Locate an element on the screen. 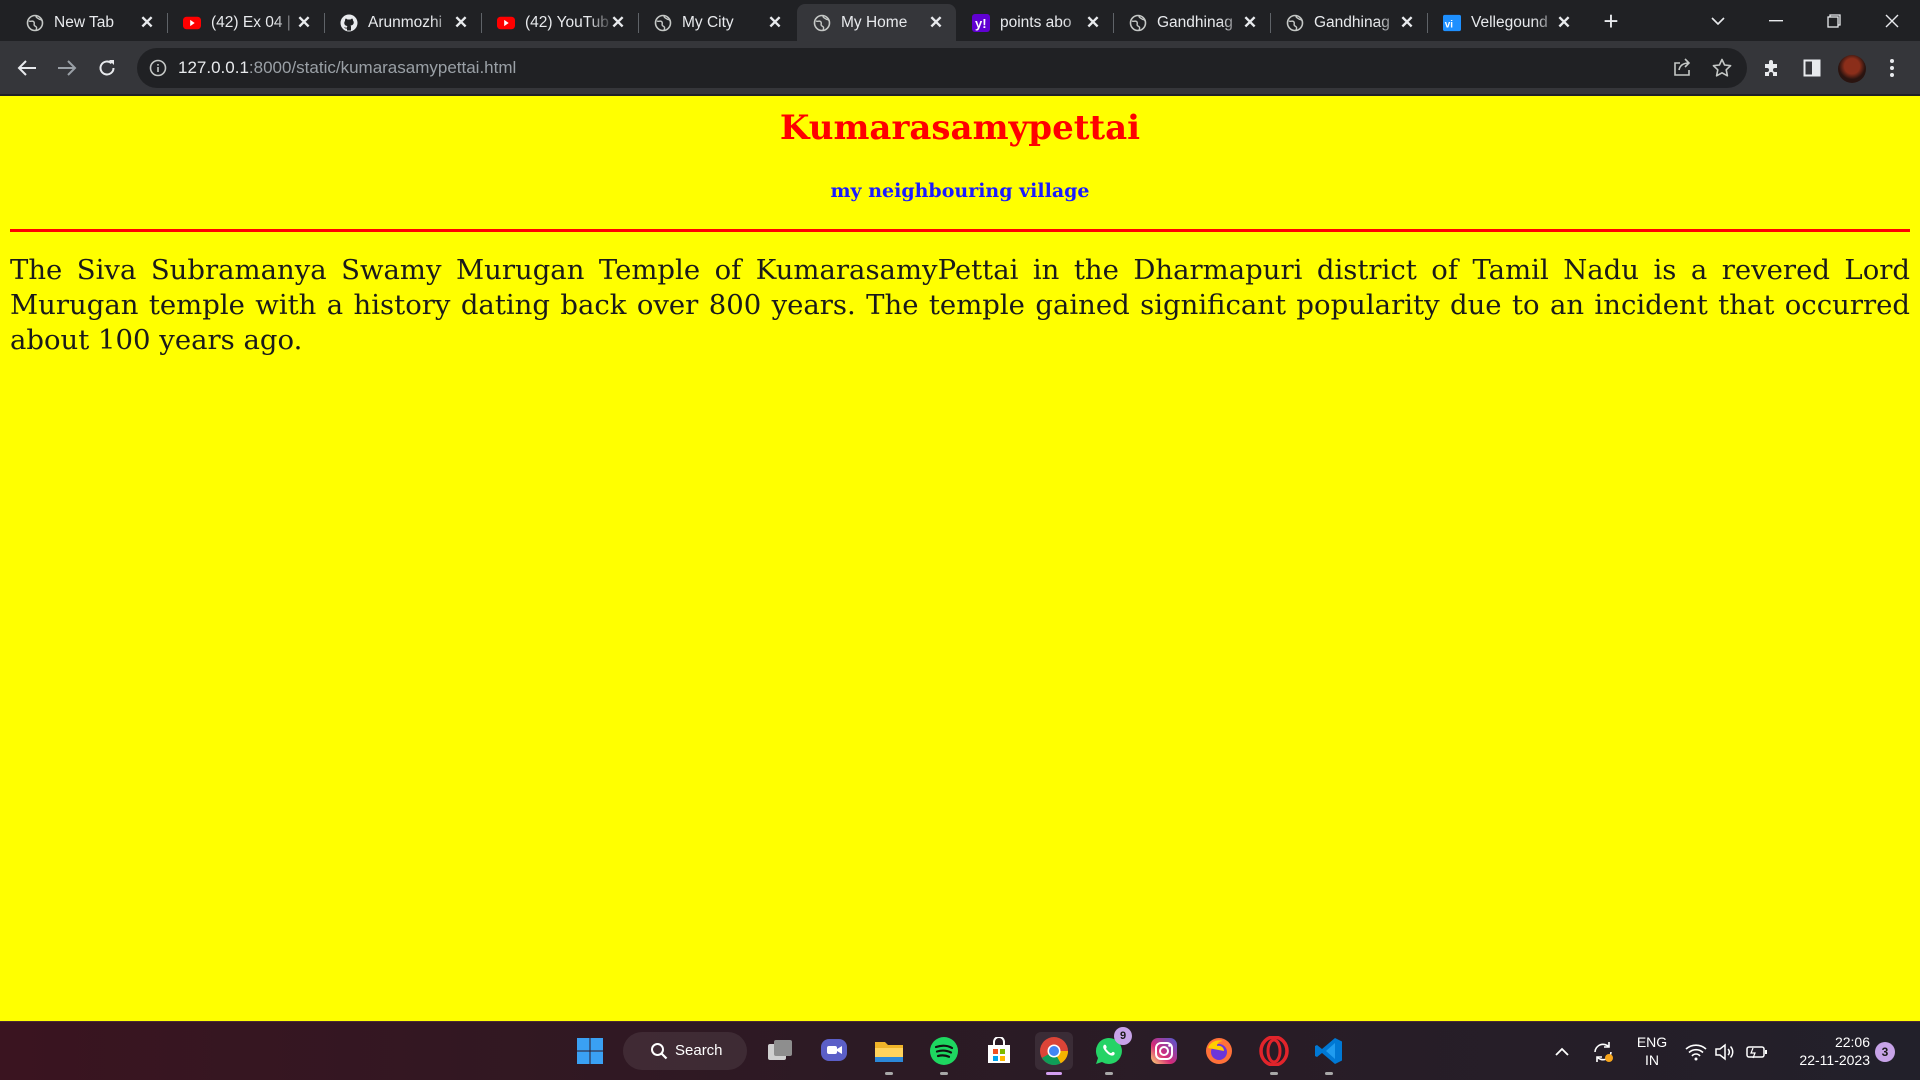  tab-title: Arunmozhi is located at coordinates (405, 22).